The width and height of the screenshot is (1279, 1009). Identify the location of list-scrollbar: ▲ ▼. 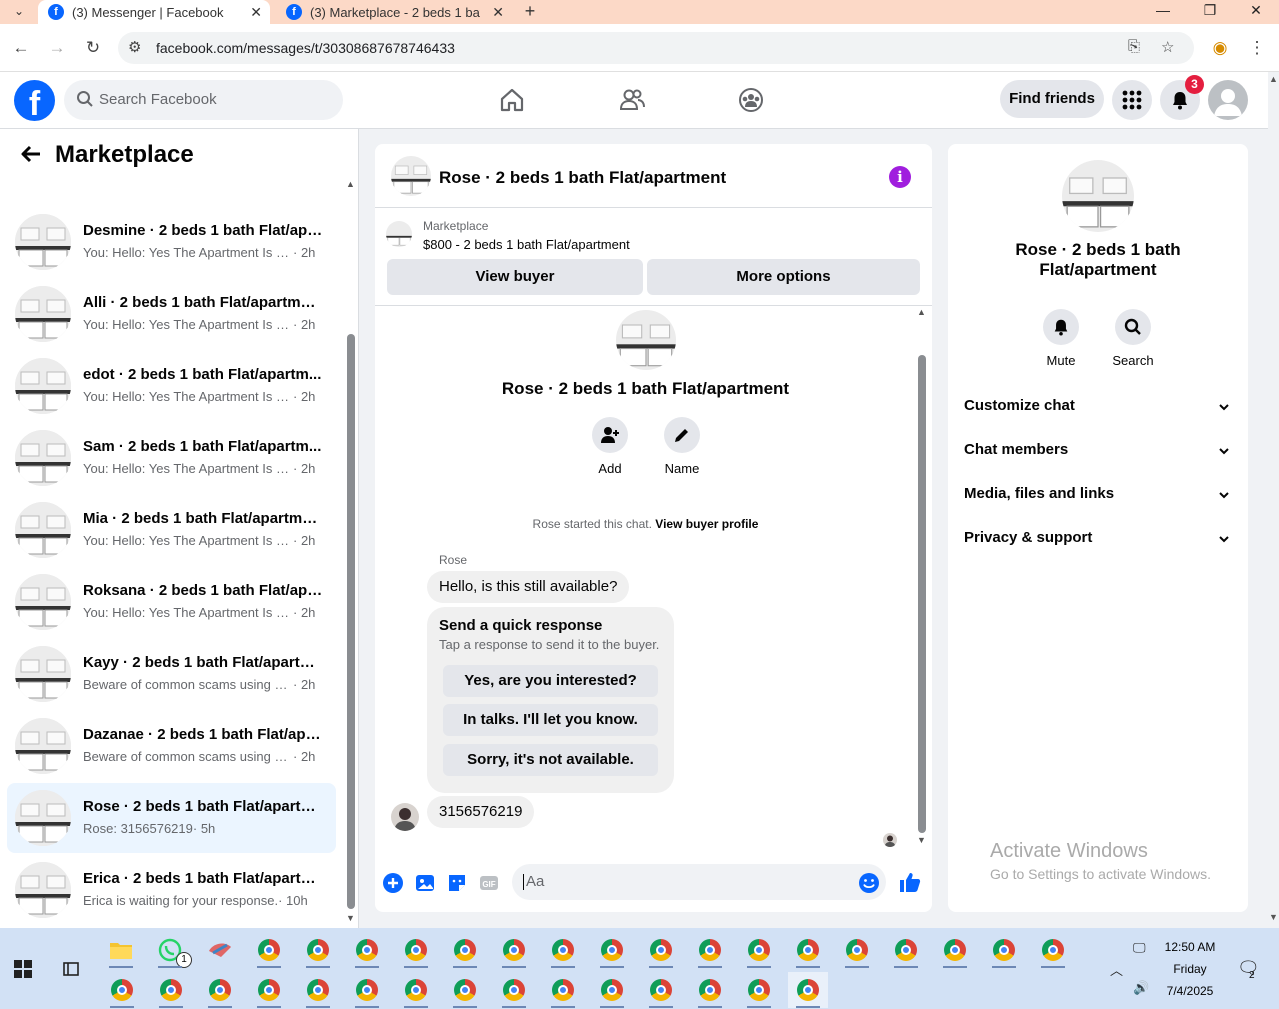
(351, 551).